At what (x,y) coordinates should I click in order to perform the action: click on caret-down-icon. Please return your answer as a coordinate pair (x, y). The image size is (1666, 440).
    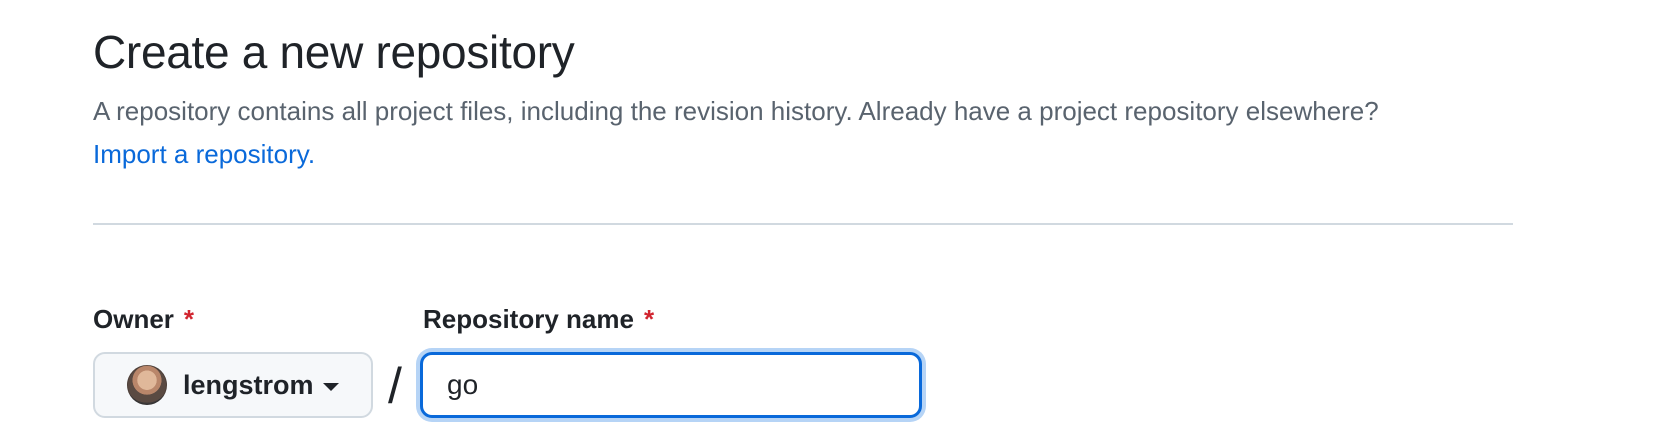
    Looking at the image, I should click on (330, 386).